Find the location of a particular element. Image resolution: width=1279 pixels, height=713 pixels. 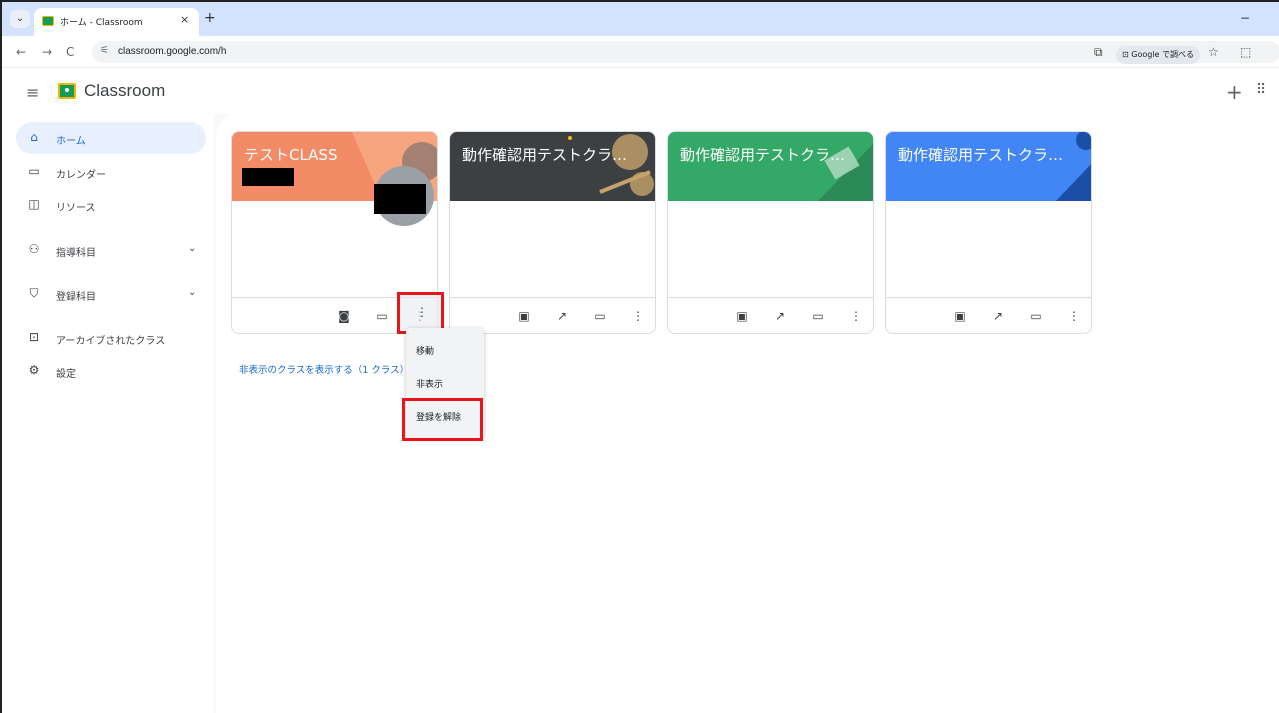

banner-bg is located at coordinates (988, 166).